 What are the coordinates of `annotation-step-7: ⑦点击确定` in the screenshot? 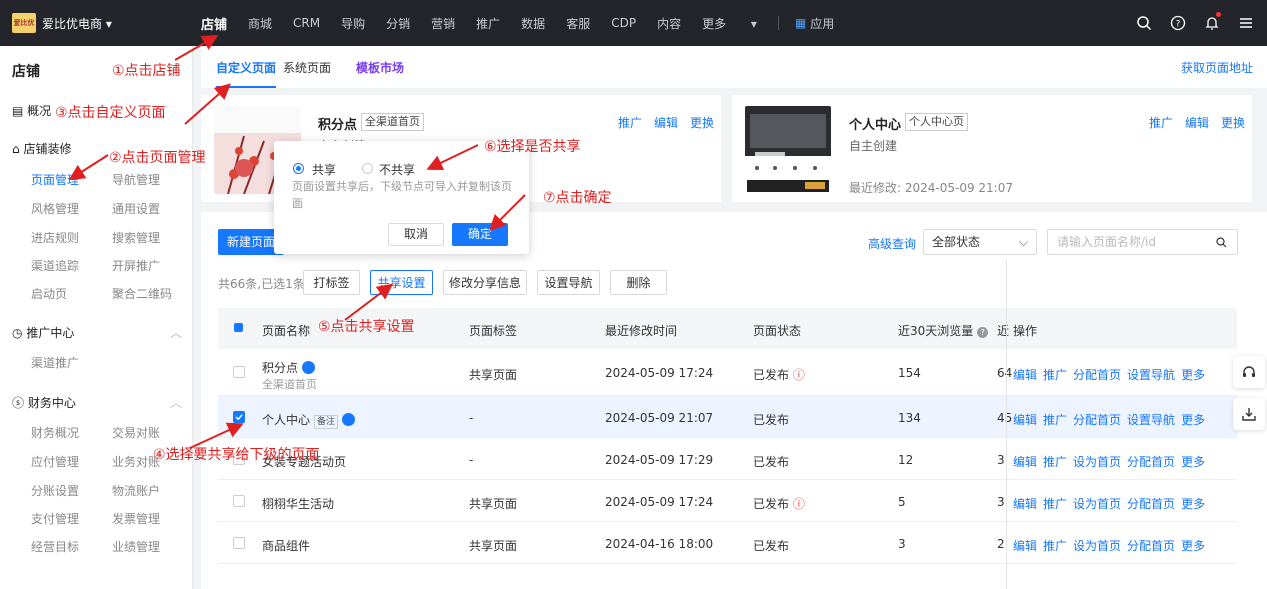 It's located at (577, 198).